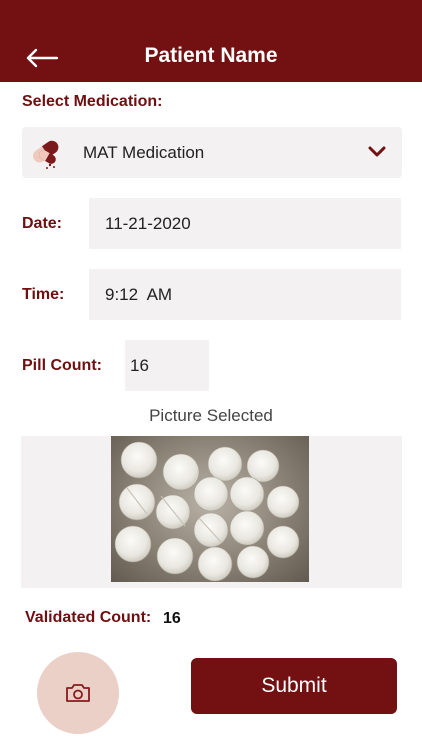  What do you see at coordinates (62, 365) in the screenshot?
I see `pill-count-label: Pill Count:` at bounding box center [62, 365].